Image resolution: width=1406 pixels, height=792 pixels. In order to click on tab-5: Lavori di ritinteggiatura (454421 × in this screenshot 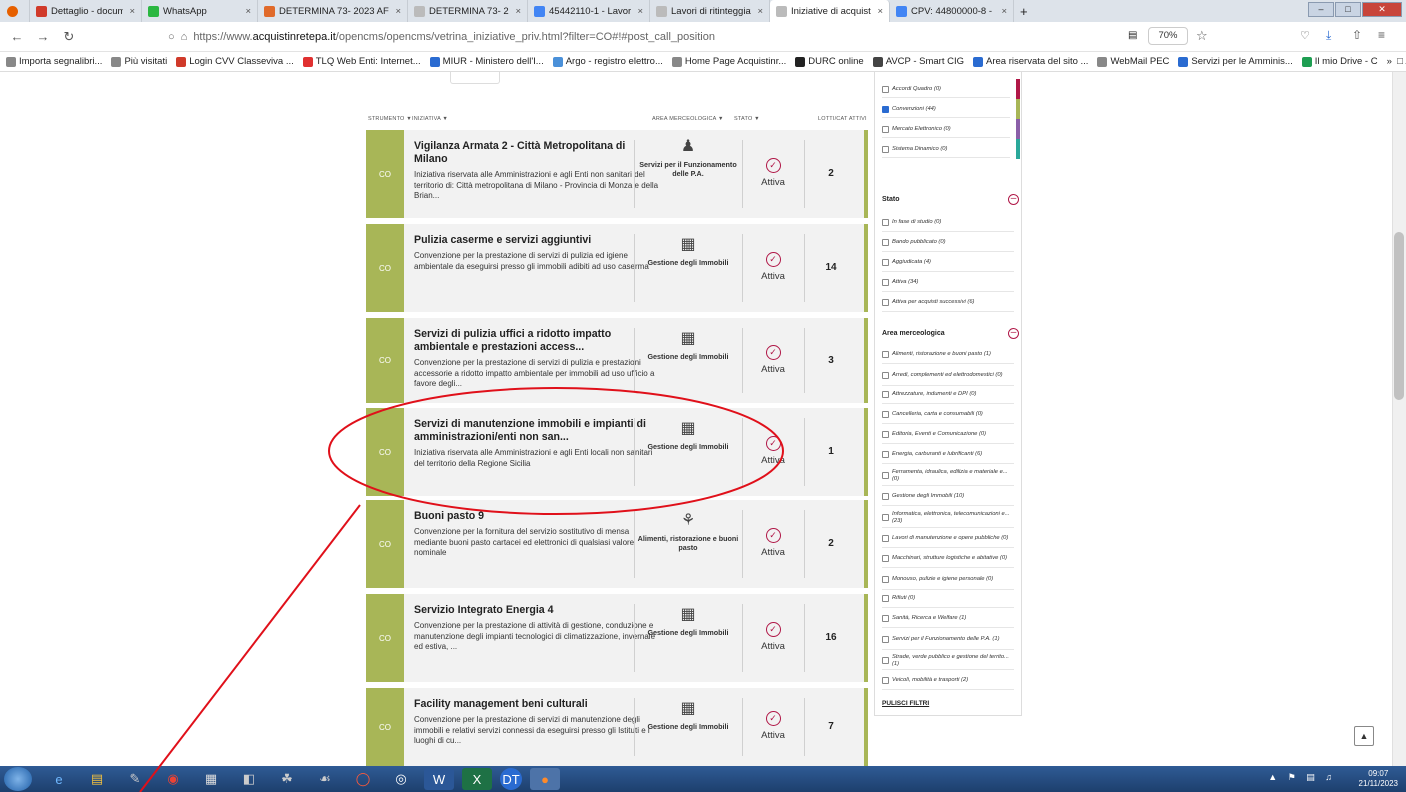, I will do `click(710, 11)`.